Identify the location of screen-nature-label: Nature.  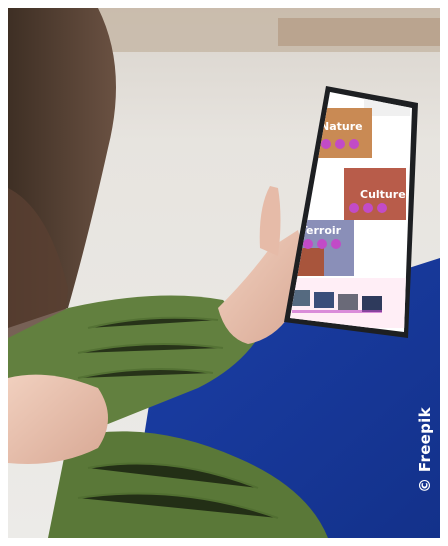
(341, 126).